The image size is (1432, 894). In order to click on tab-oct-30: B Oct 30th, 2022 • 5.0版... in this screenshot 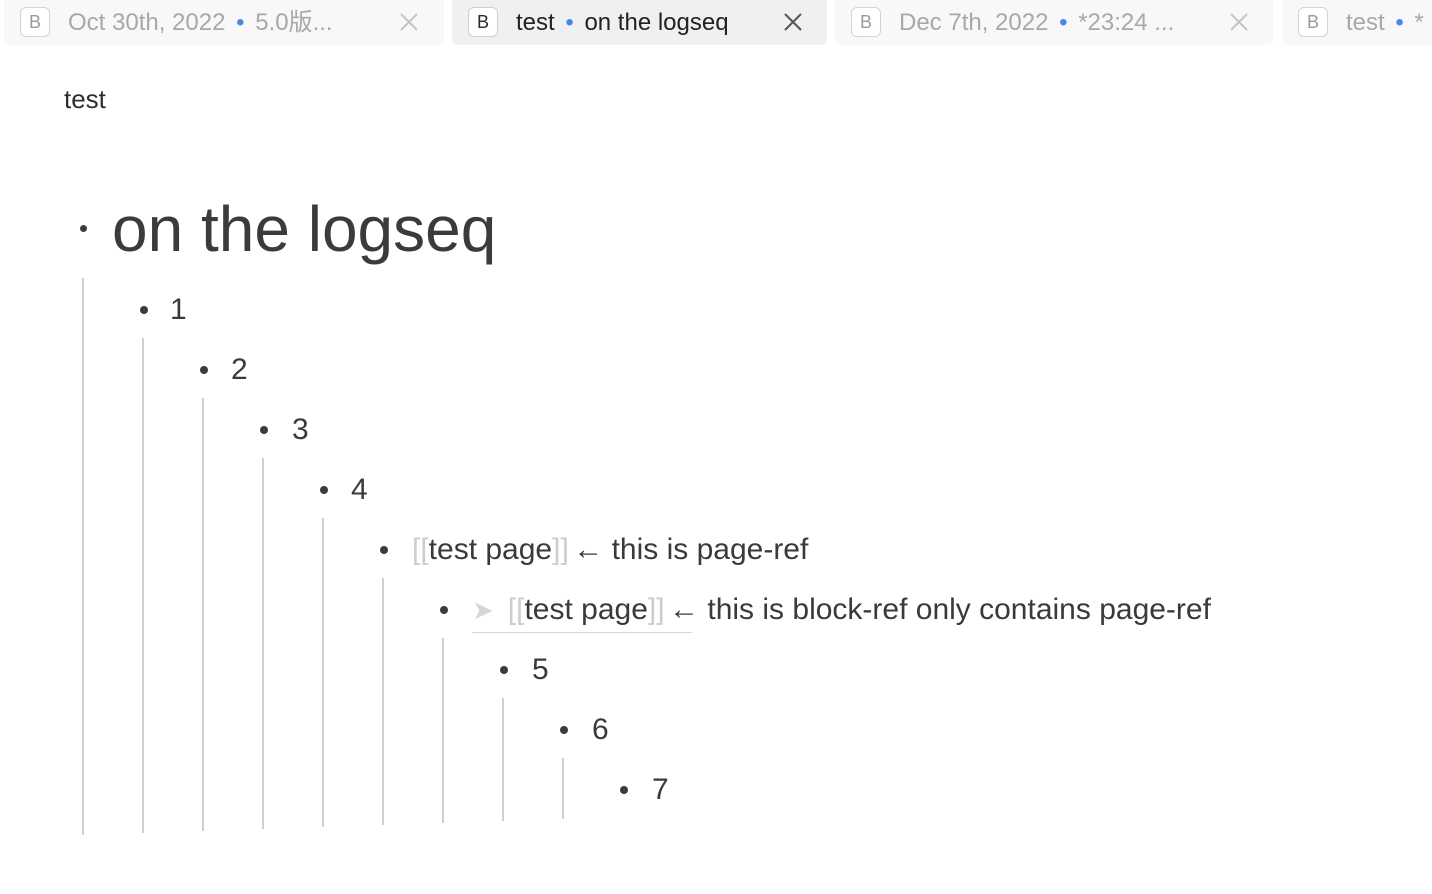, I will do `click(224, 22)`.